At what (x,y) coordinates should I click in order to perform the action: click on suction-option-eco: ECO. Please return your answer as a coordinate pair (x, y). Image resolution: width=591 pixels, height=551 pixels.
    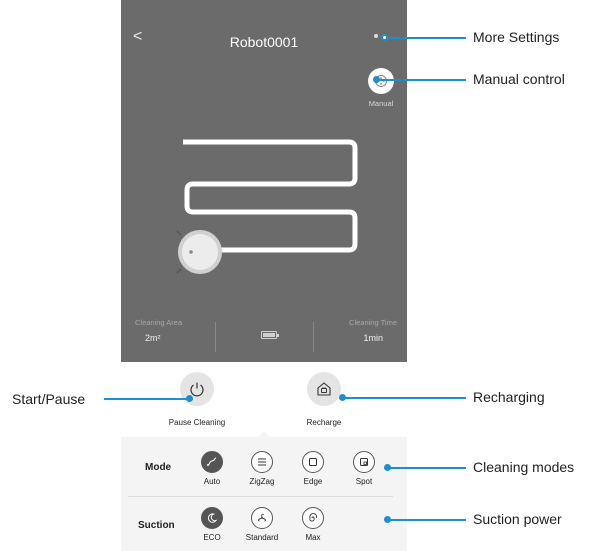
    Looking at the image, I should click on (212, 524).